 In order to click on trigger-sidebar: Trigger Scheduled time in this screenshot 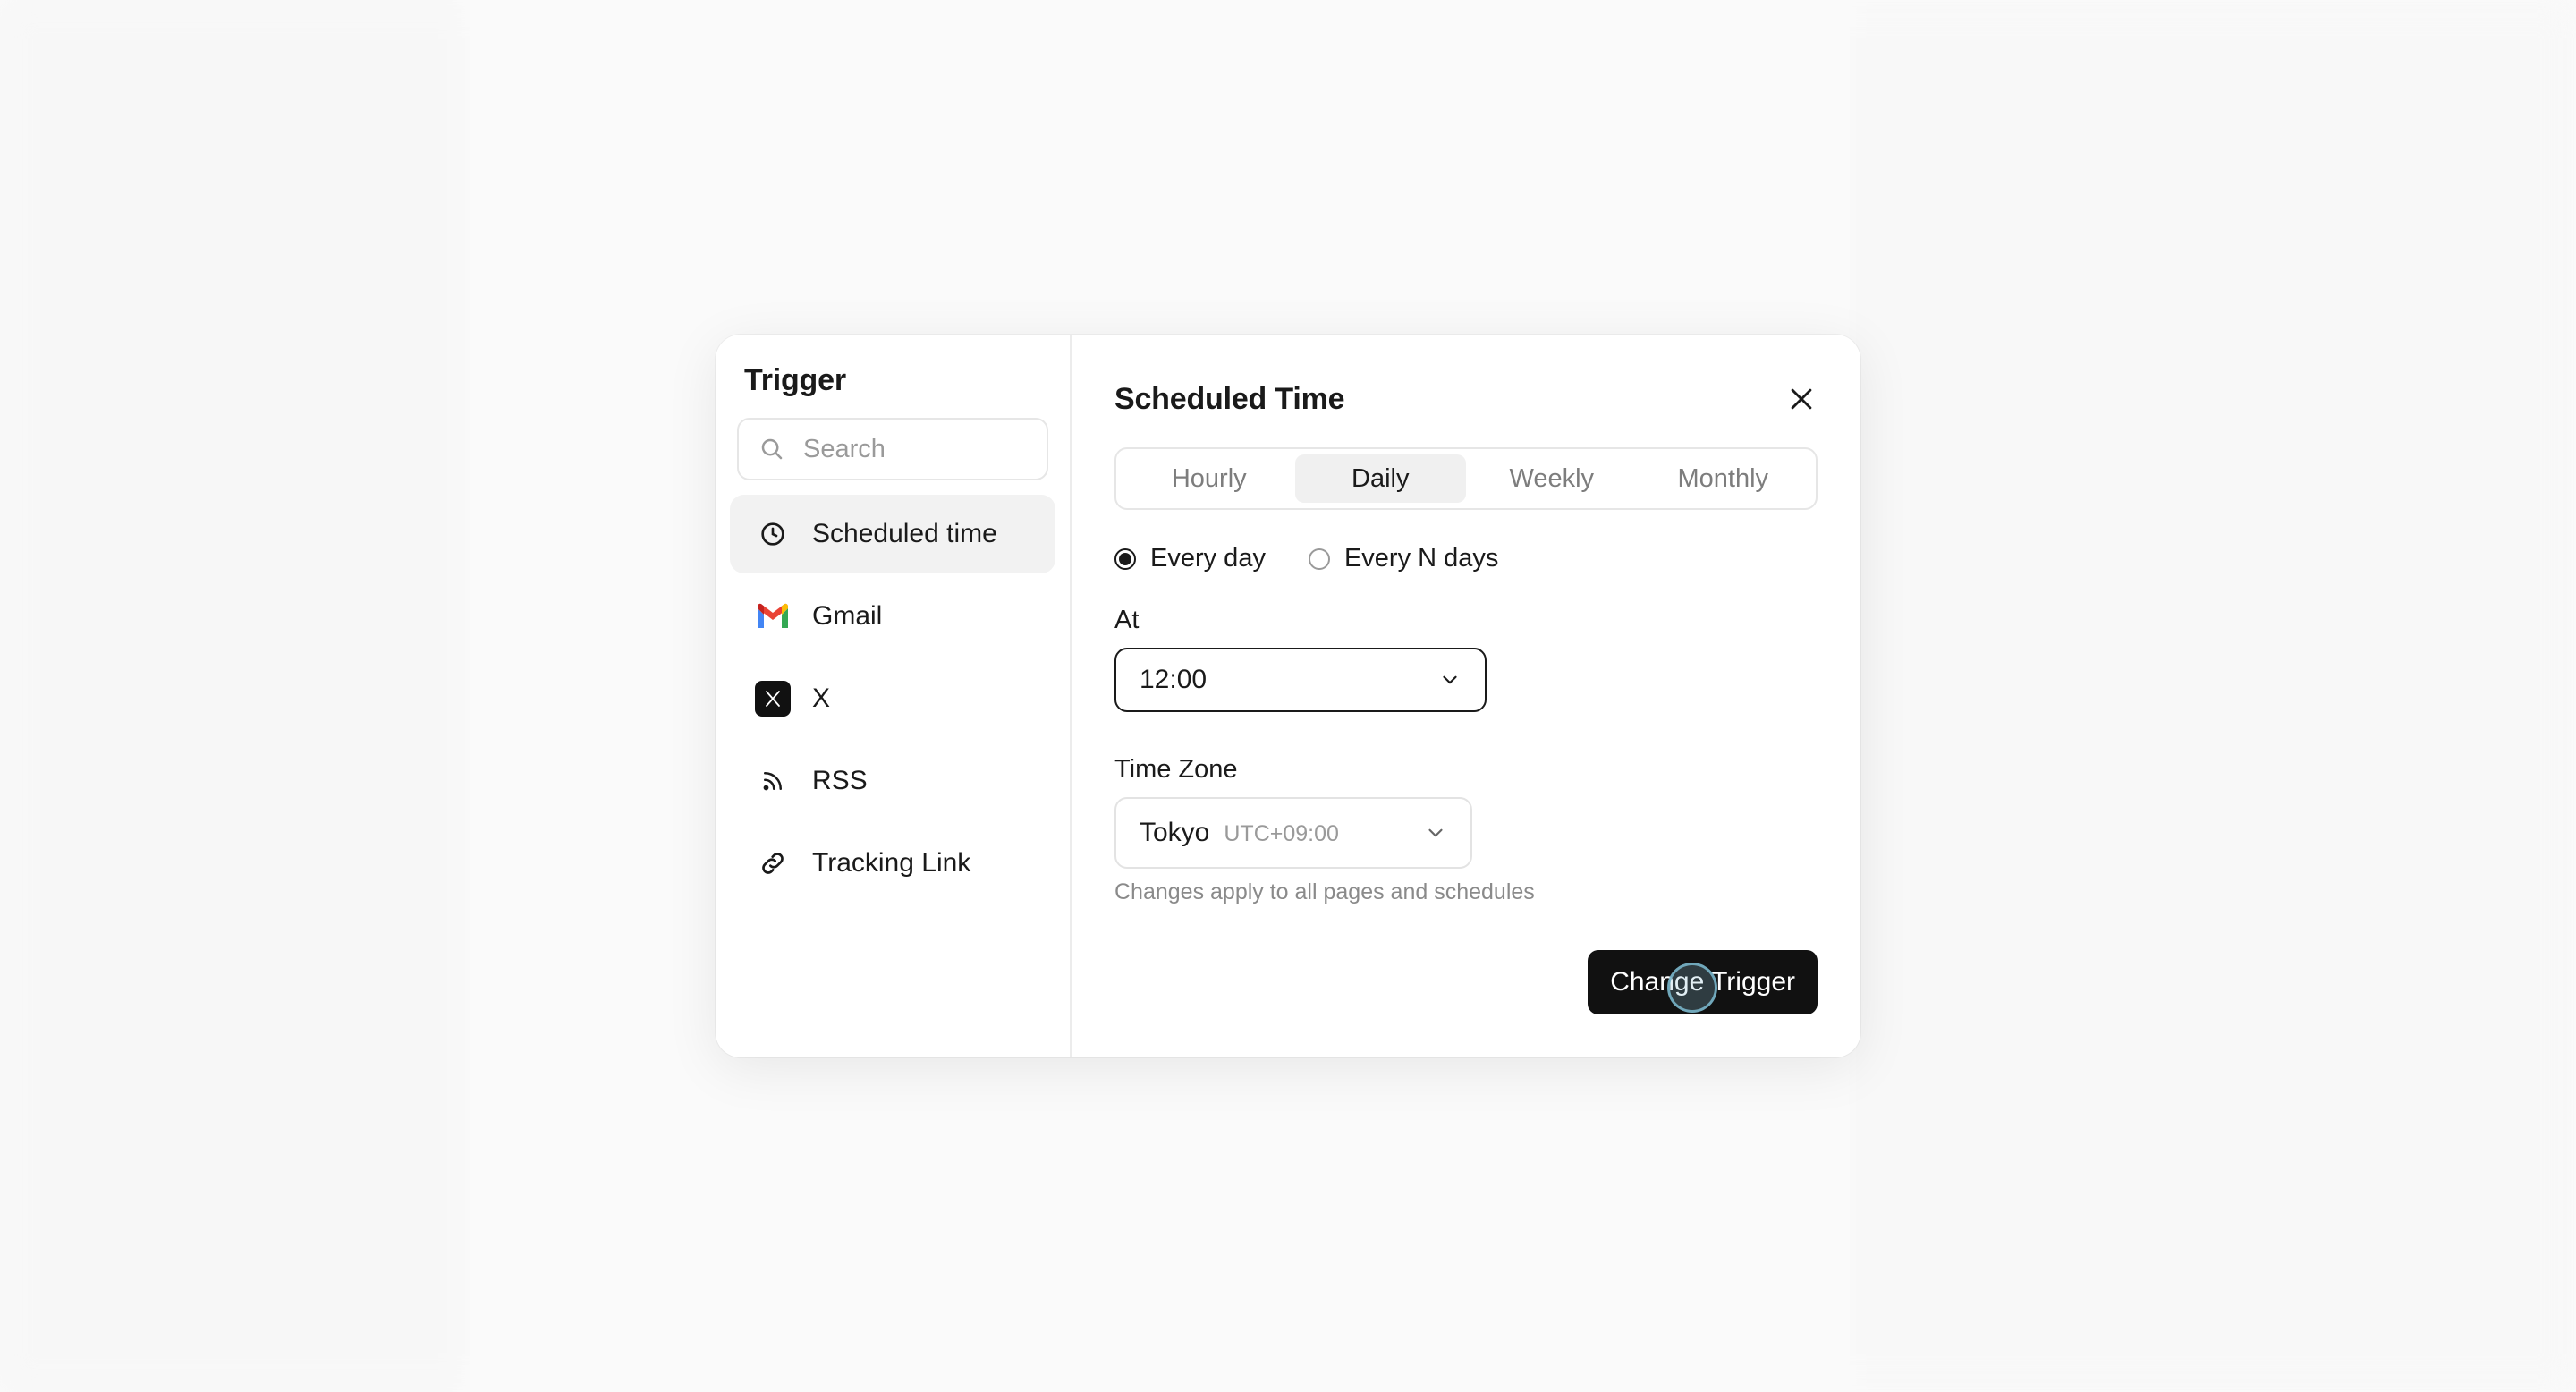, I will do `click(894, 696)`.